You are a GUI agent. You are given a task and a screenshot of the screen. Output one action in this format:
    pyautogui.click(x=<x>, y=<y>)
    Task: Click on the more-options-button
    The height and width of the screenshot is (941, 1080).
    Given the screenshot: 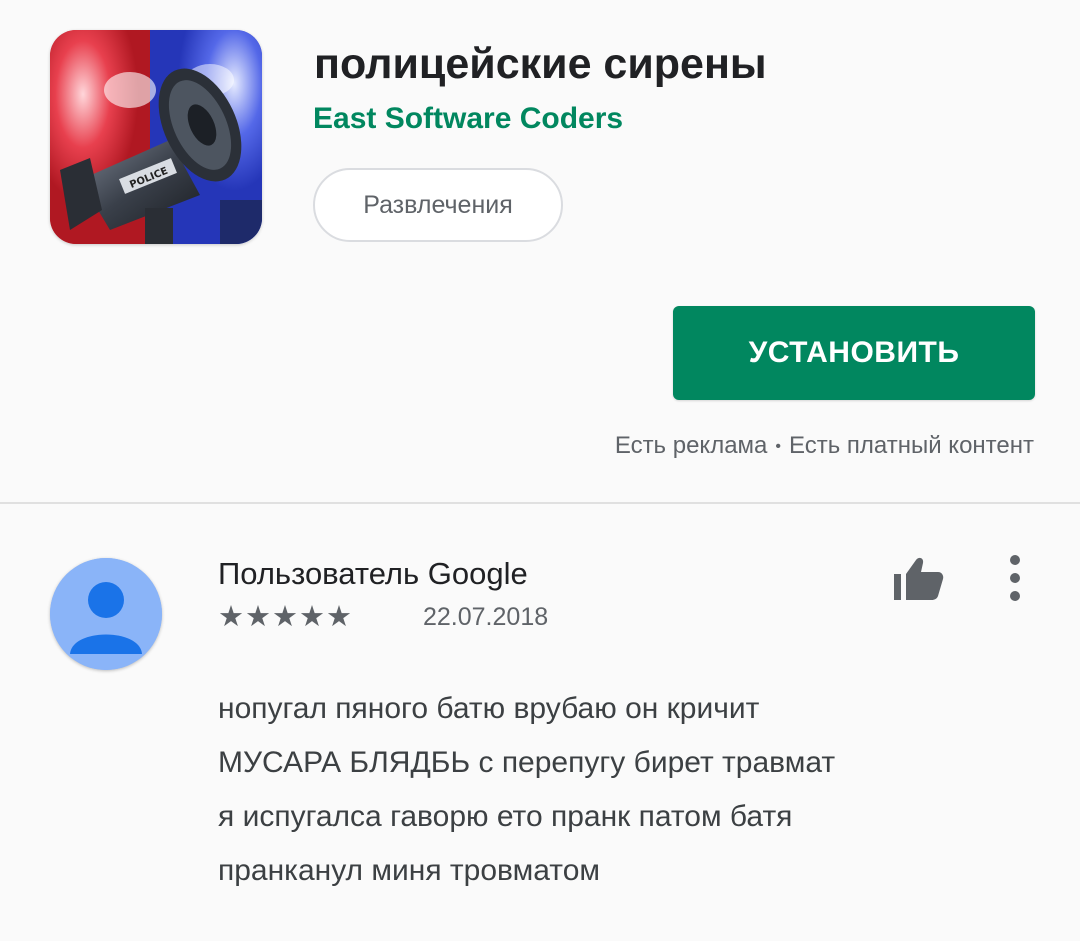 What is the action you would take?
    pyautogui.click(x=1015, y=578)
    